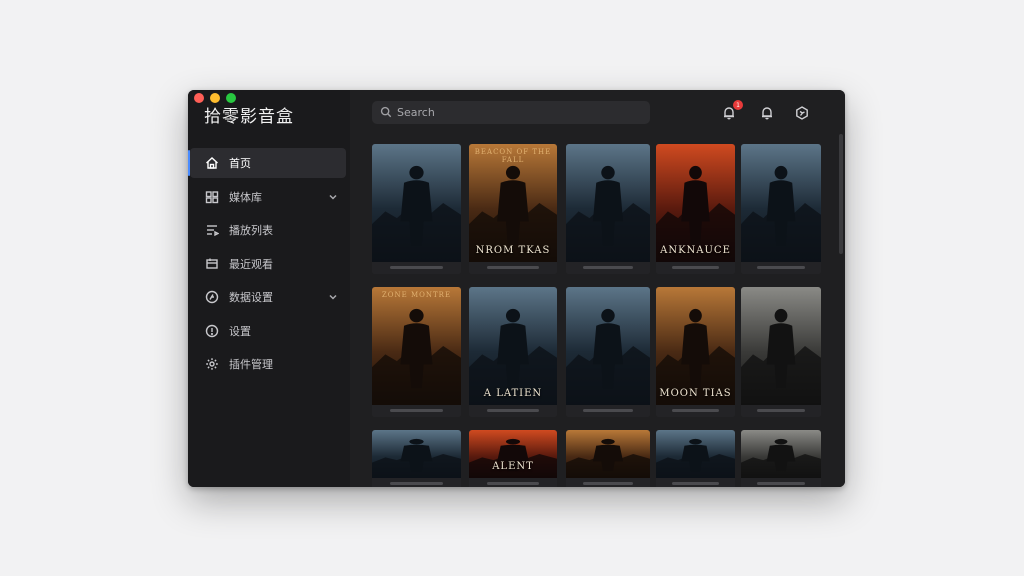 The height and width of the screenshot is (576, 1024). What do you see at coordinates (268, 197) in the screenshot?
I see `sidebar-item-1: 媒体库` at bounding box center [268, 197].